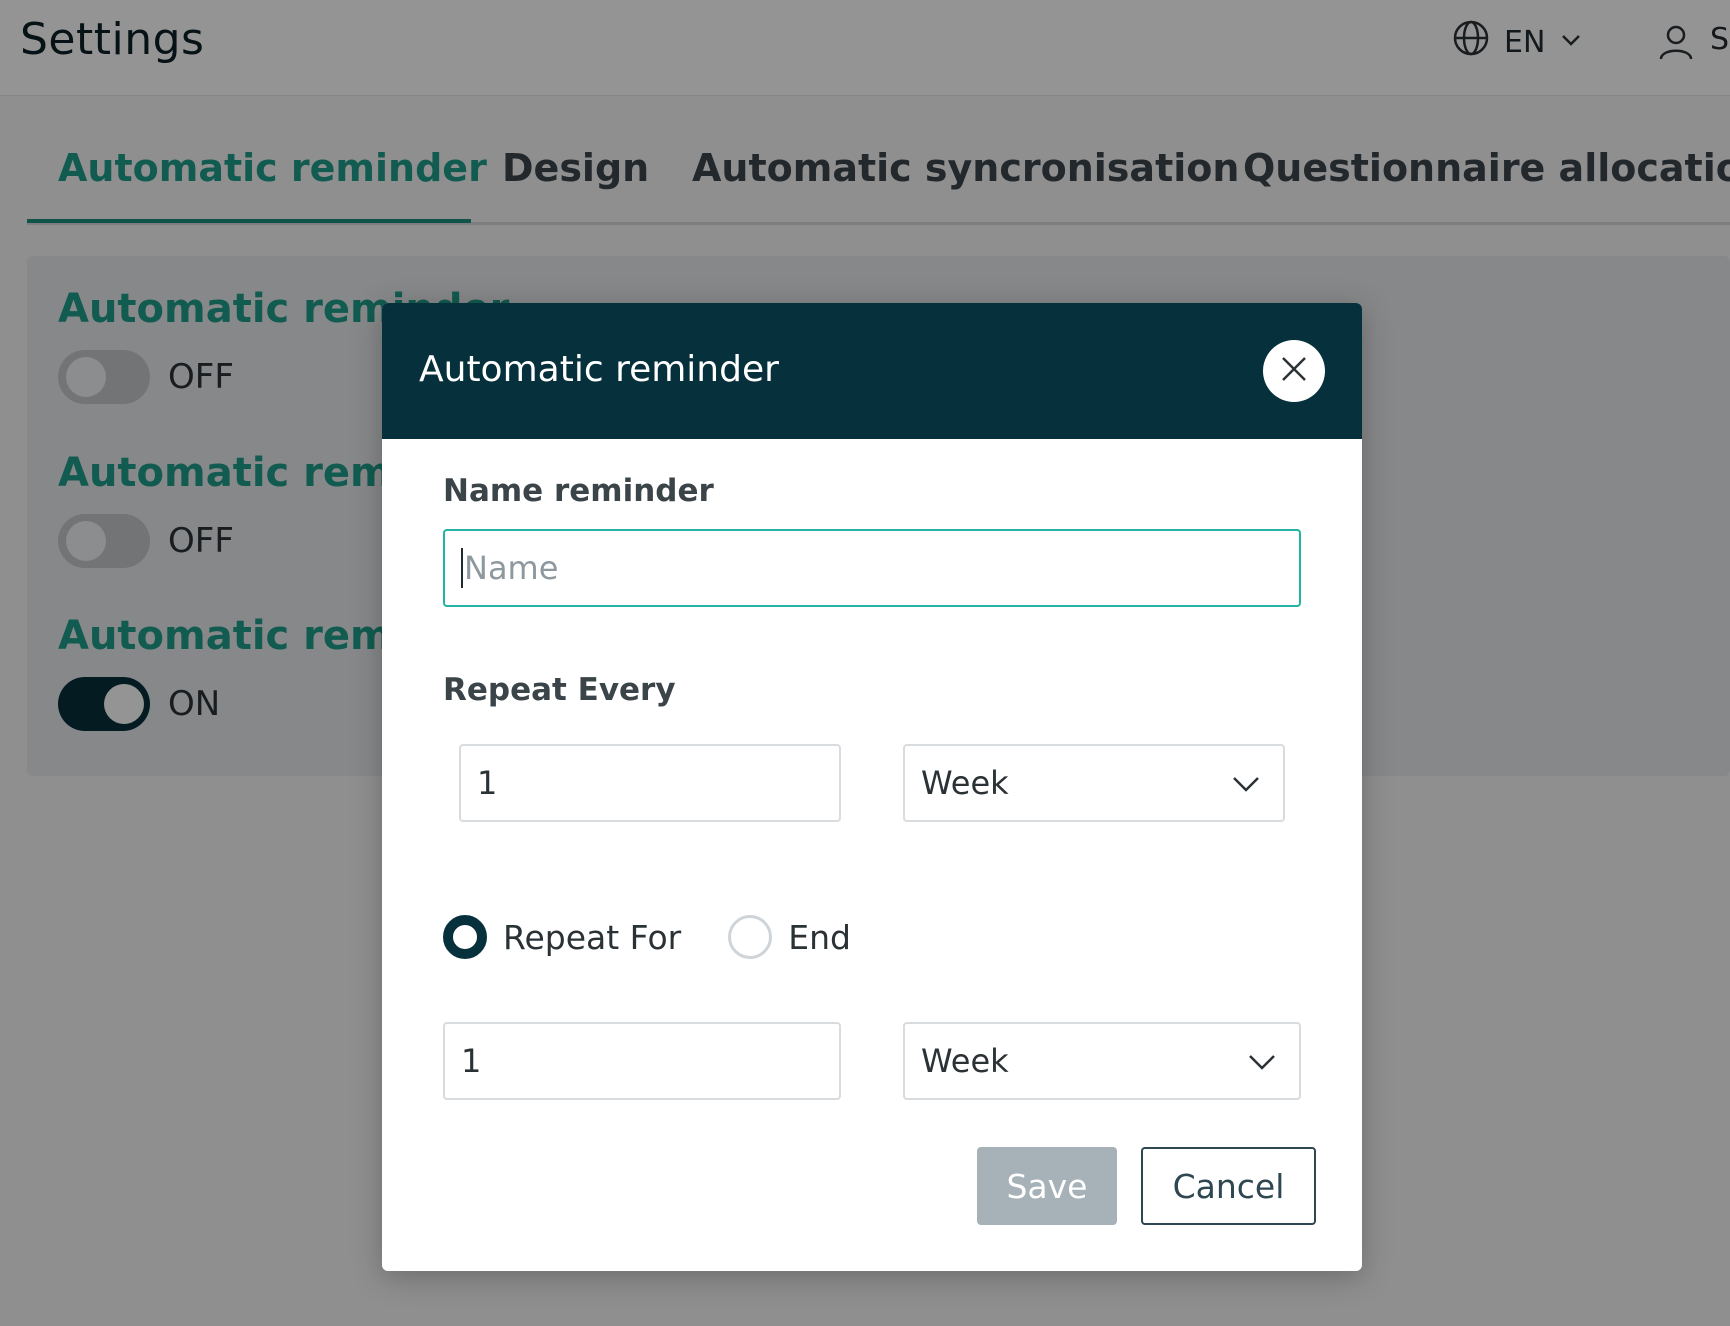 This screenshot has width=1730, height=1326. What do you see at coordinates (559, 690) in the screenshot?
I see `repeat-every-label: Repeat Every` at bounding box center [559, 690].